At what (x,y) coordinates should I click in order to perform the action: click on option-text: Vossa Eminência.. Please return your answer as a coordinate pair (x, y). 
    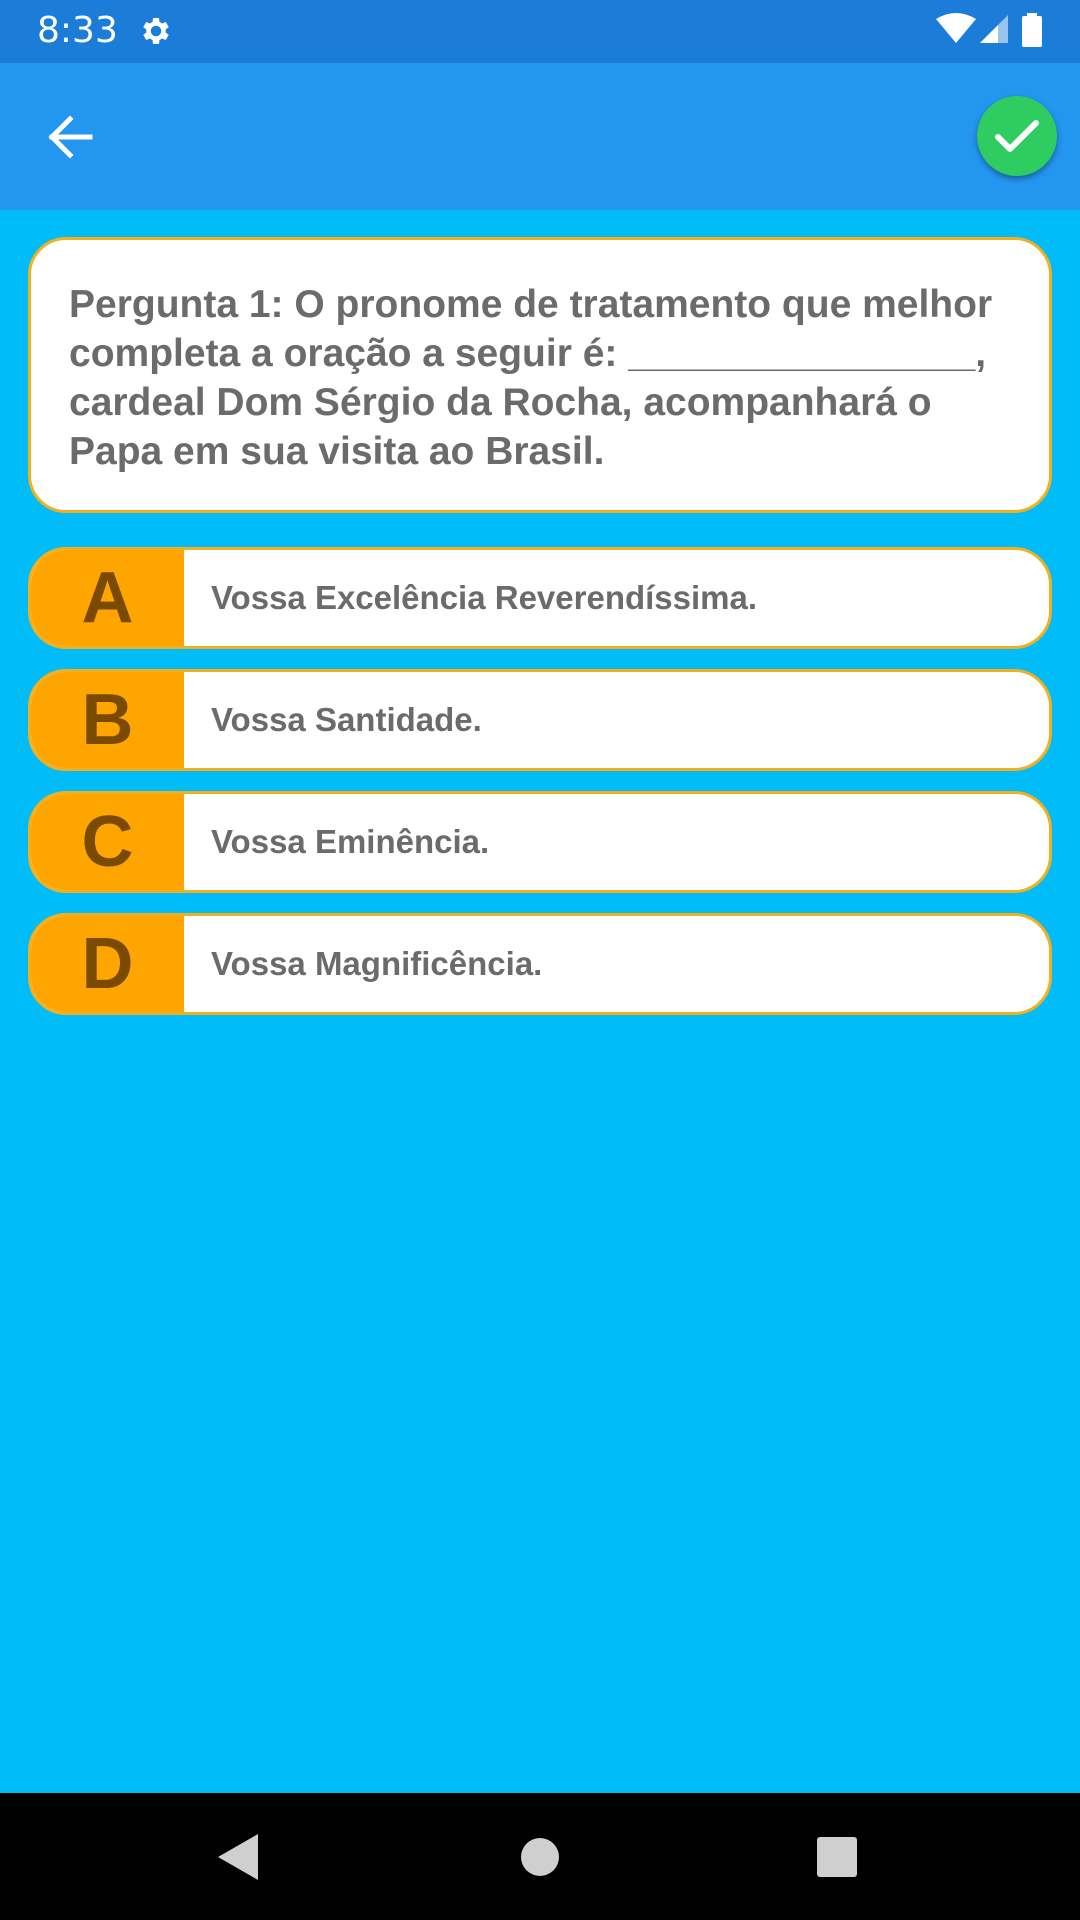
    Looking at the image, I should click on (350, 841).